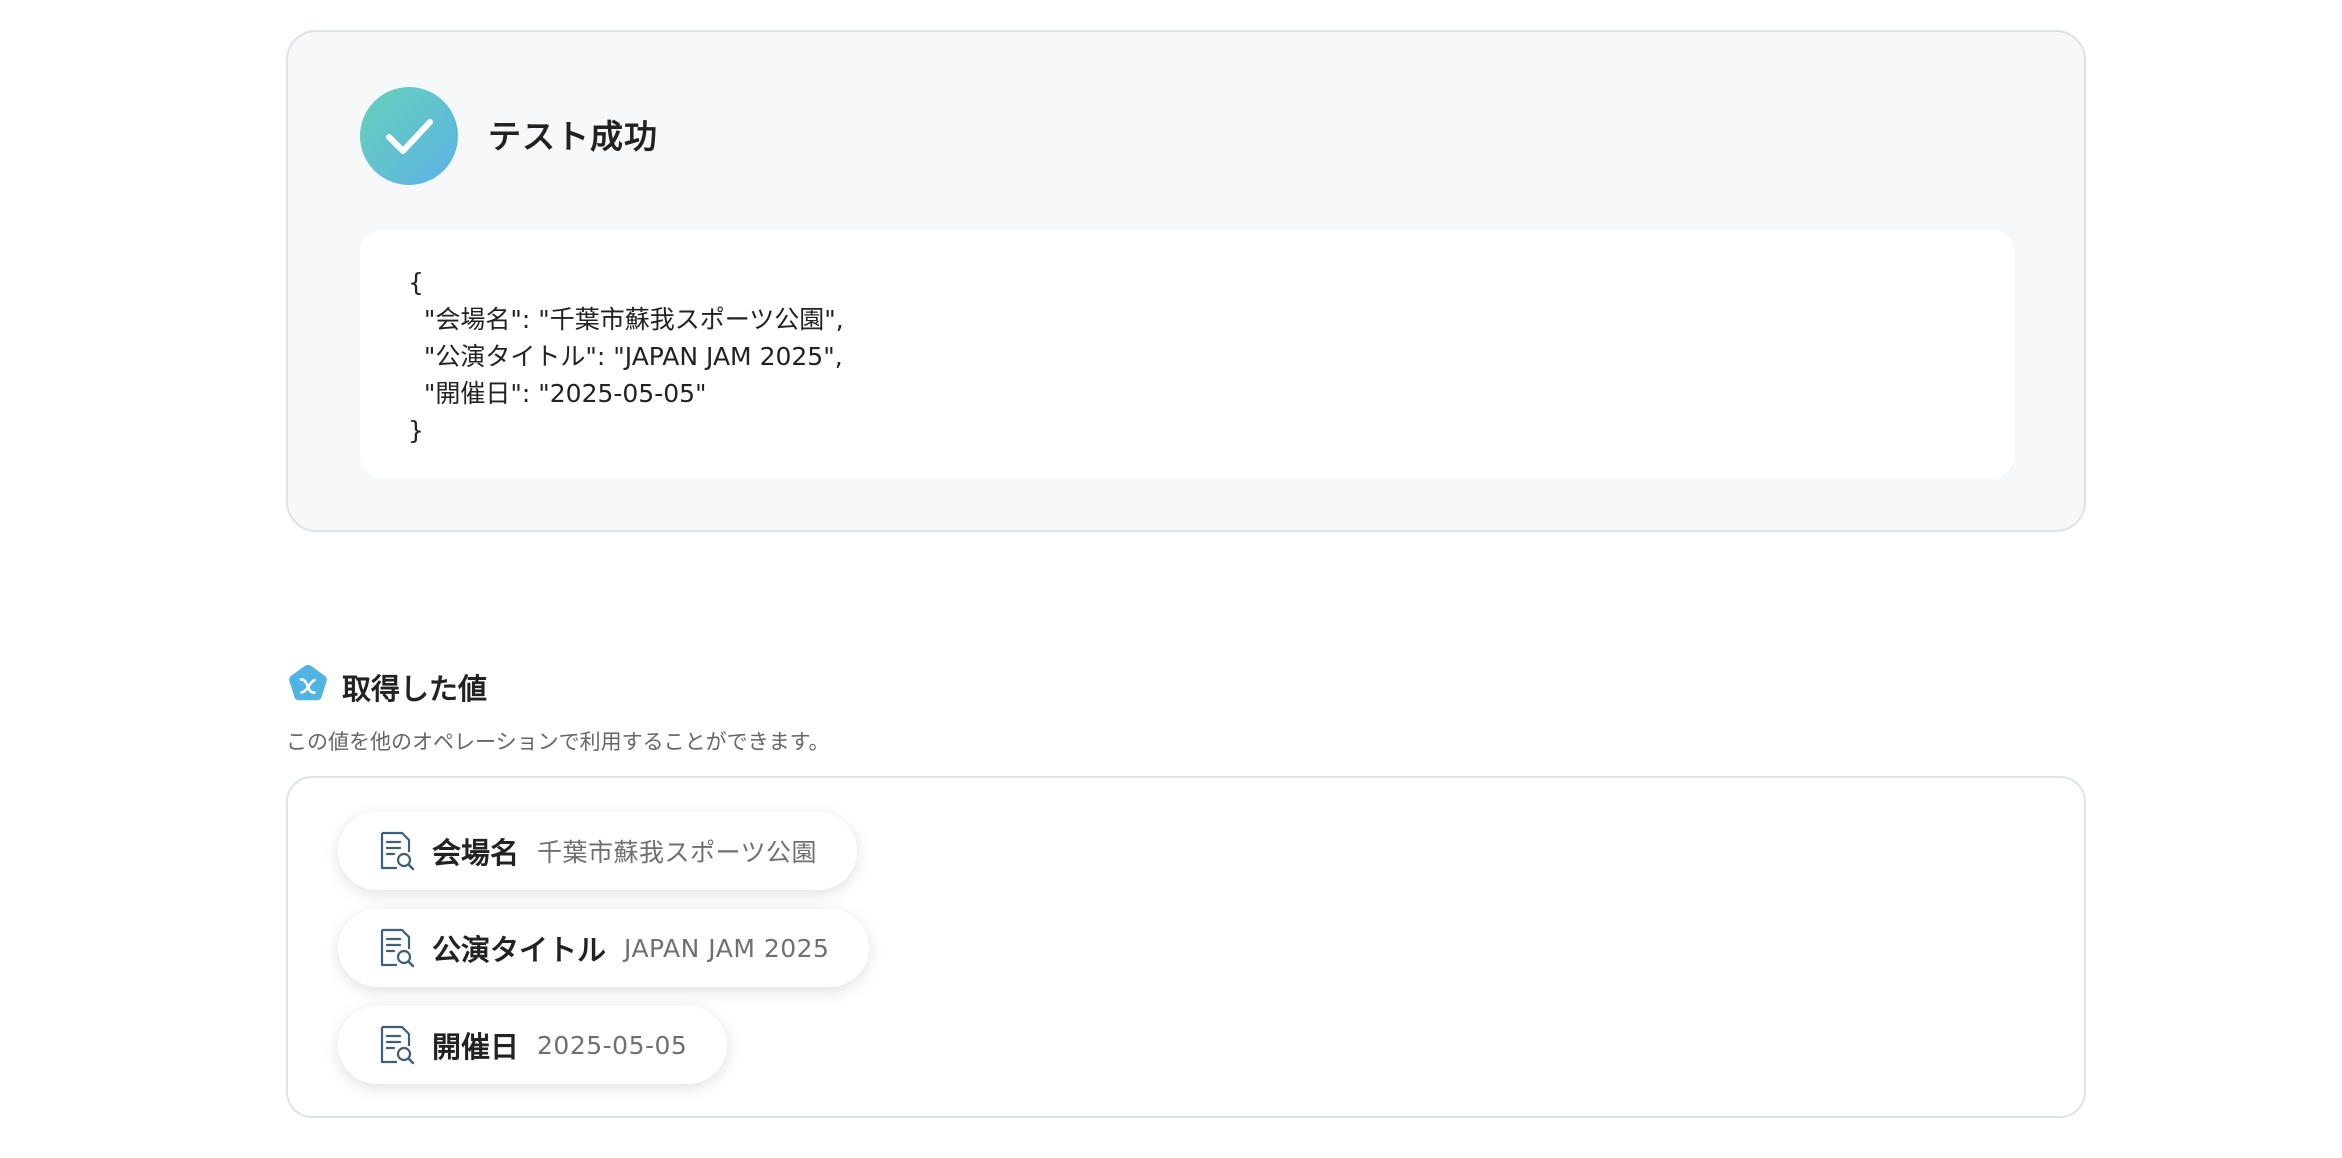 This screenshot has height=1158, width=2342. I want to click on value-chip-title: 公演タイトル JAPAN JAM 2025, so click(604, 948).